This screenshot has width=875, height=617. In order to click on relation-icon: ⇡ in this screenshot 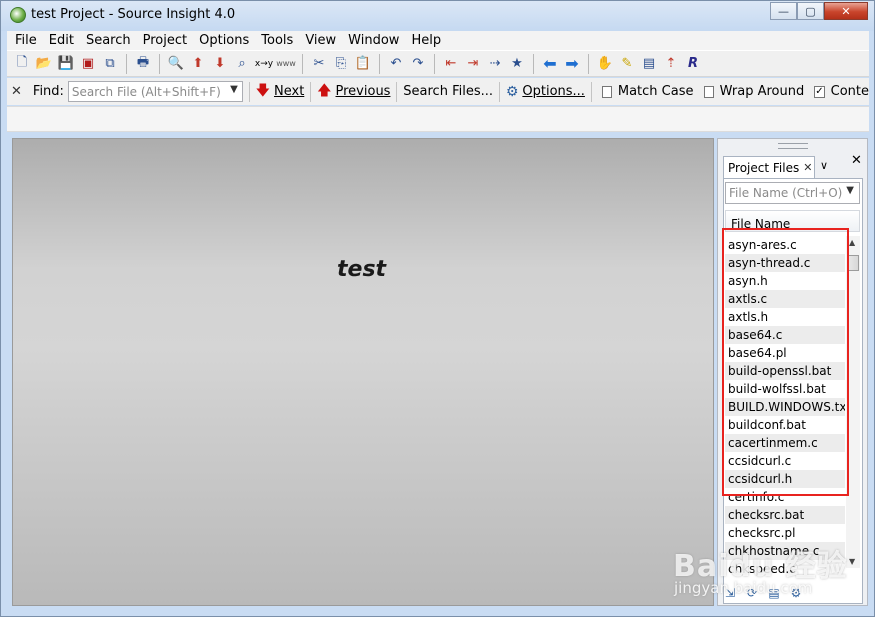, I will do `click(671, 64)`.